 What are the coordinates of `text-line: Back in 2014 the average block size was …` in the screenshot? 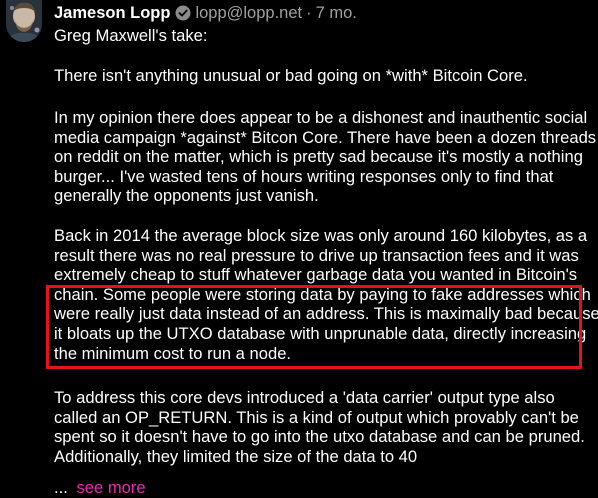 It's located at (321, 235).